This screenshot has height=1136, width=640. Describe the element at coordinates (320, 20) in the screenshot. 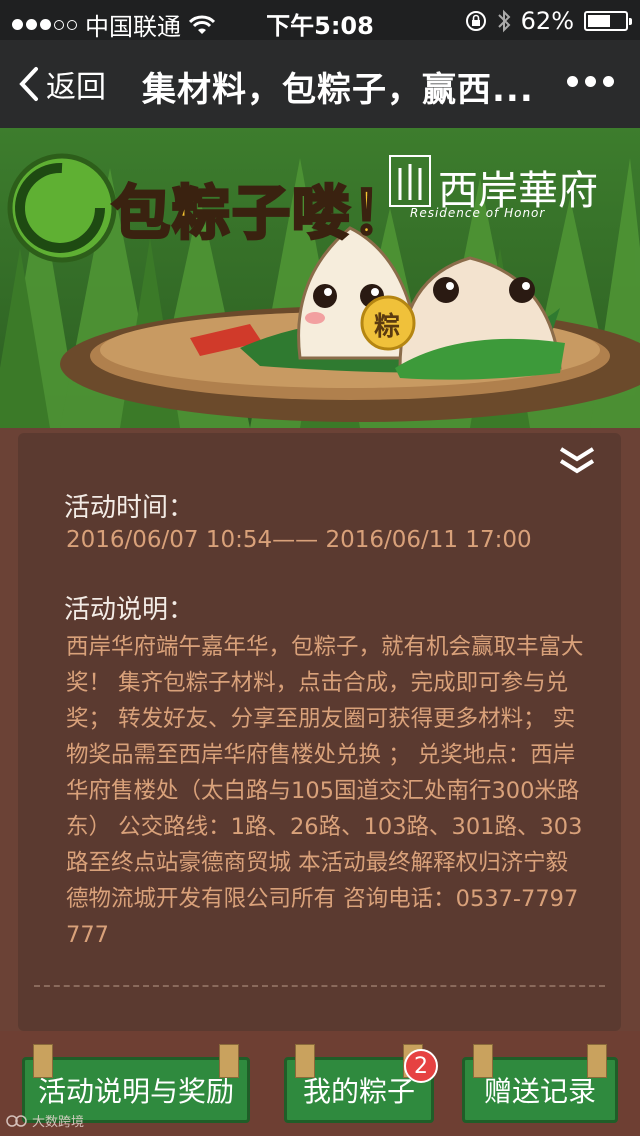

I see `status-bar: 中国联通 下午5:08 62%` at that location.